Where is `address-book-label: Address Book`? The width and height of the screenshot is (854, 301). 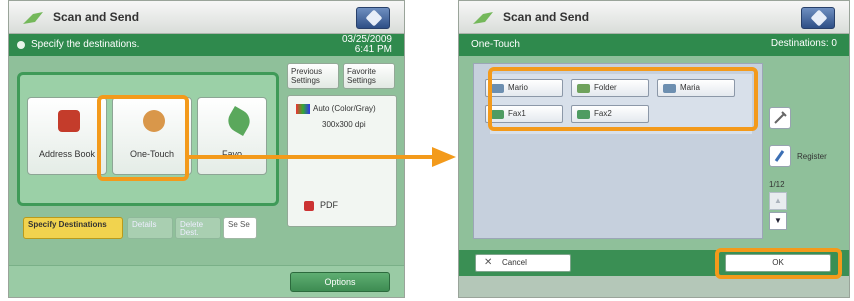 address-book-label: Address Book is located at coordinates (67, 154).